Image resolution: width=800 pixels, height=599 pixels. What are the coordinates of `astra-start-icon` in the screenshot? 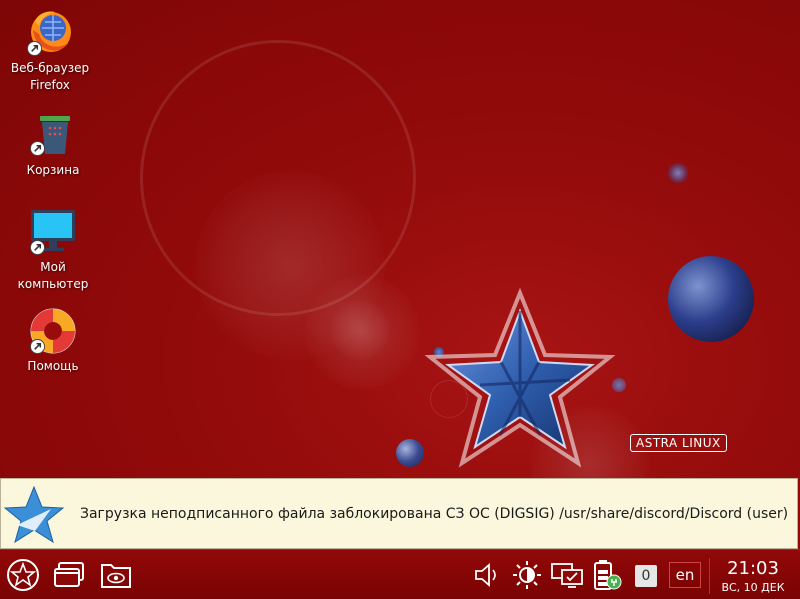 It's located at (23, 575).